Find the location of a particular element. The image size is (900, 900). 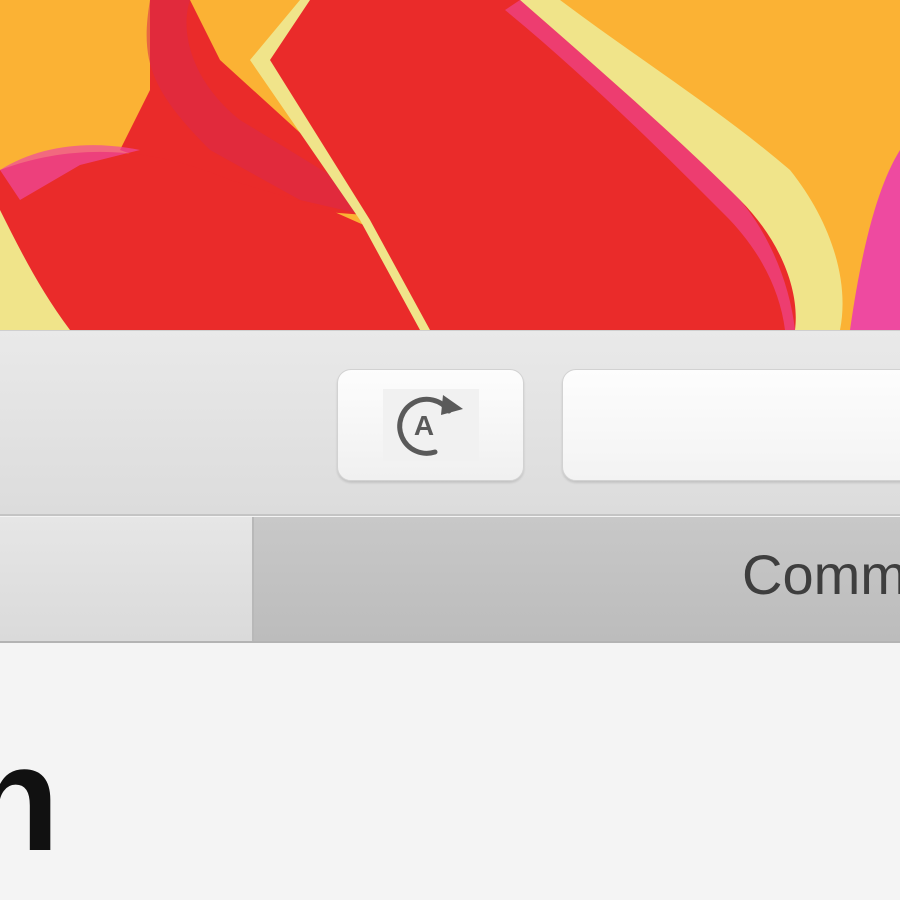

search-input is located at coordinates (731, 425).